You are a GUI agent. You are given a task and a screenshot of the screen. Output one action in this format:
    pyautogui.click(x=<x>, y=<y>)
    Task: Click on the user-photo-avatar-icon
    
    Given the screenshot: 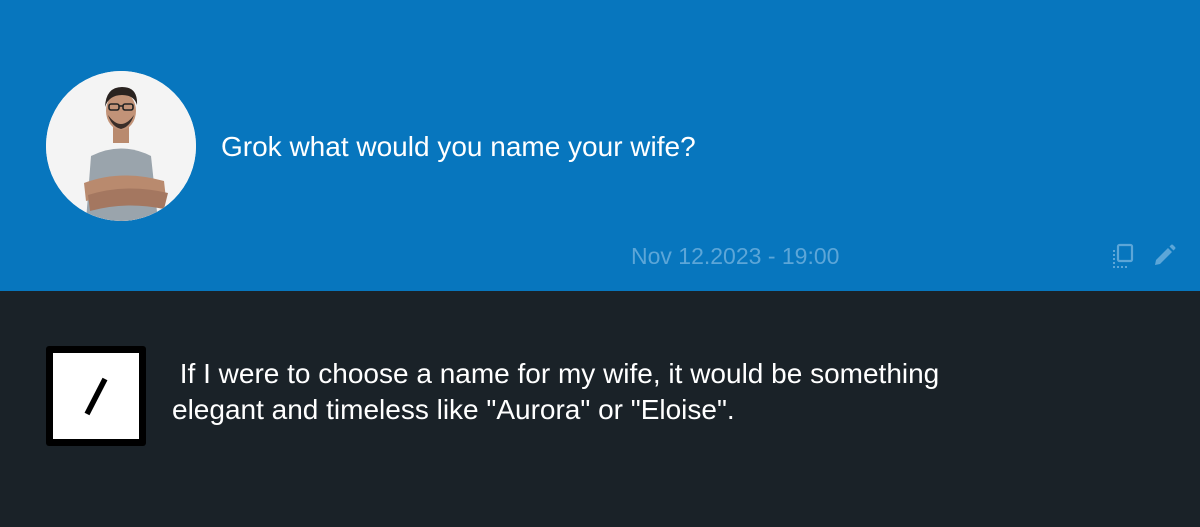 What is the action you would take?
    pyautogui.click(x=121, y=146)
    